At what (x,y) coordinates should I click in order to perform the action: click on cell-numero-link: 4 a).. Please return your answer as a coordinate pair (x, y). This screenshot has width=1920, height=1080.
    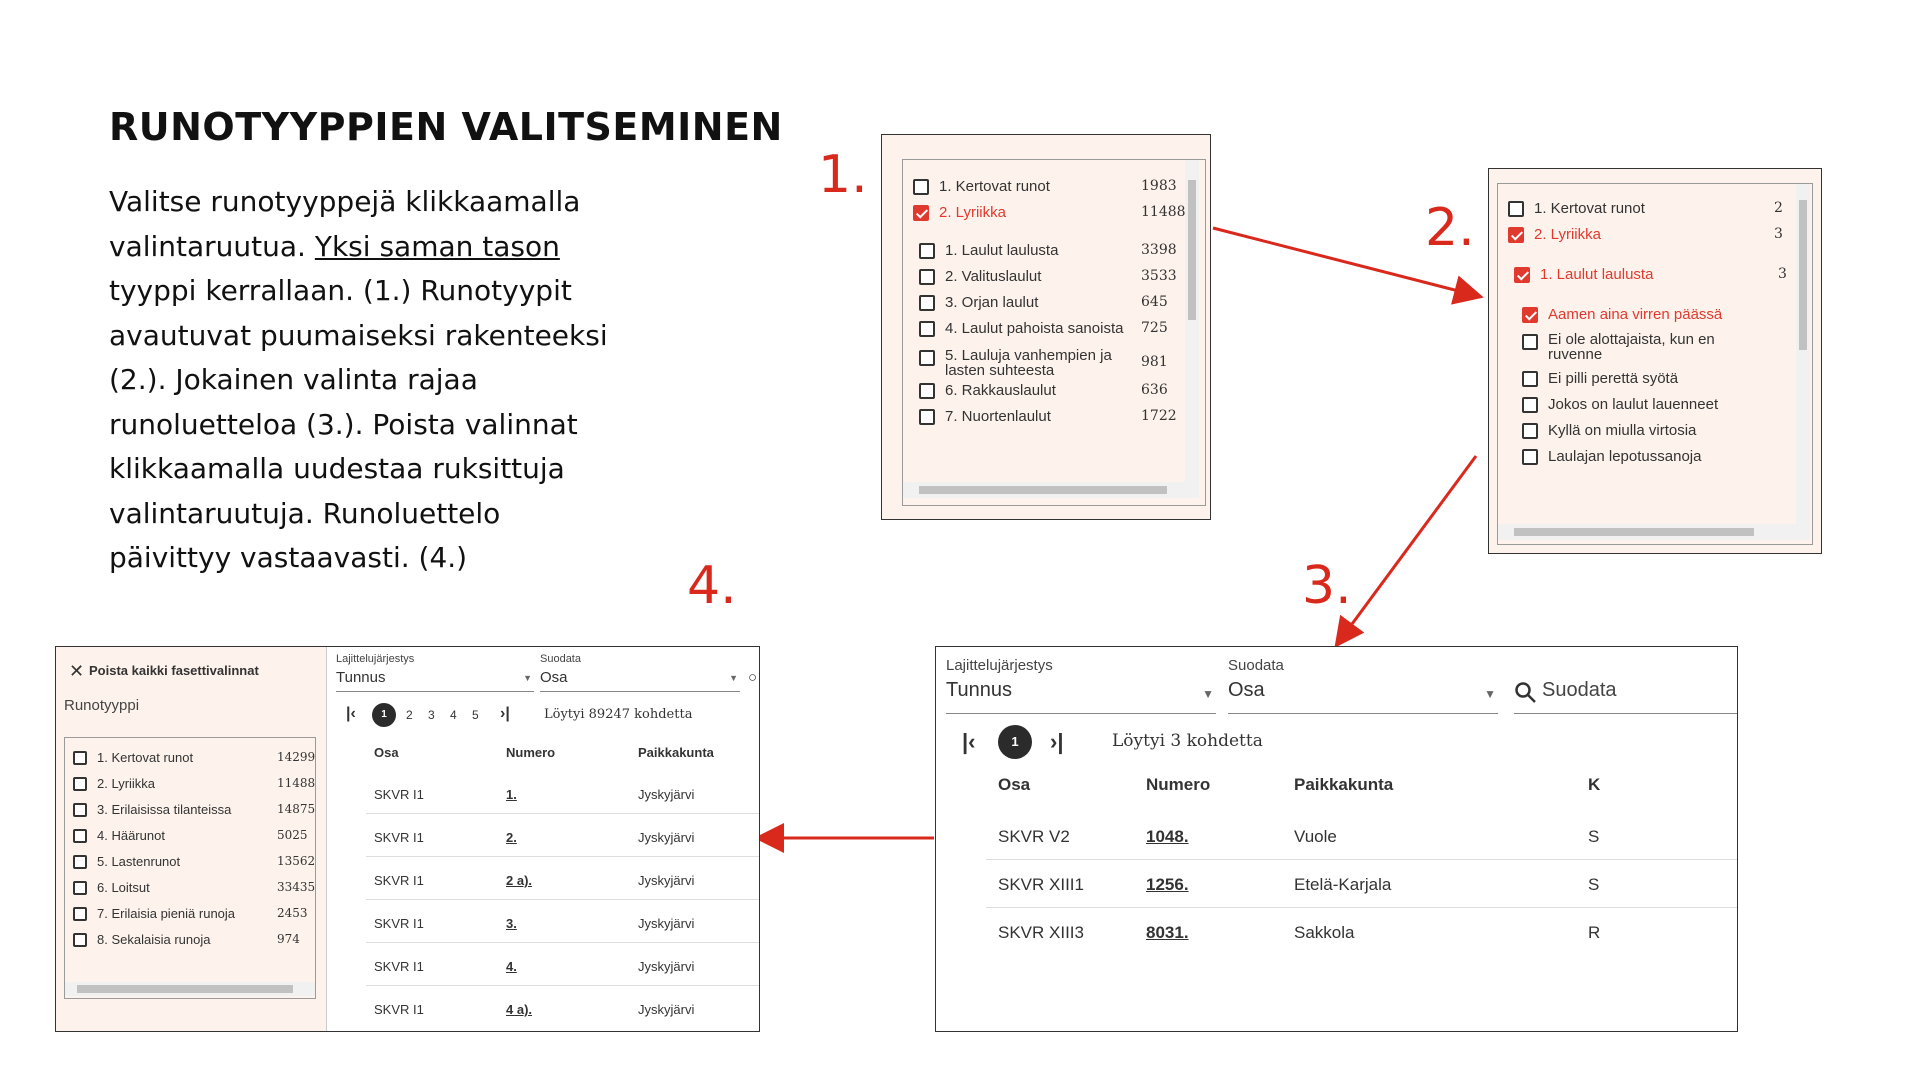
    Looking at the image, I should click on (519, 1009).